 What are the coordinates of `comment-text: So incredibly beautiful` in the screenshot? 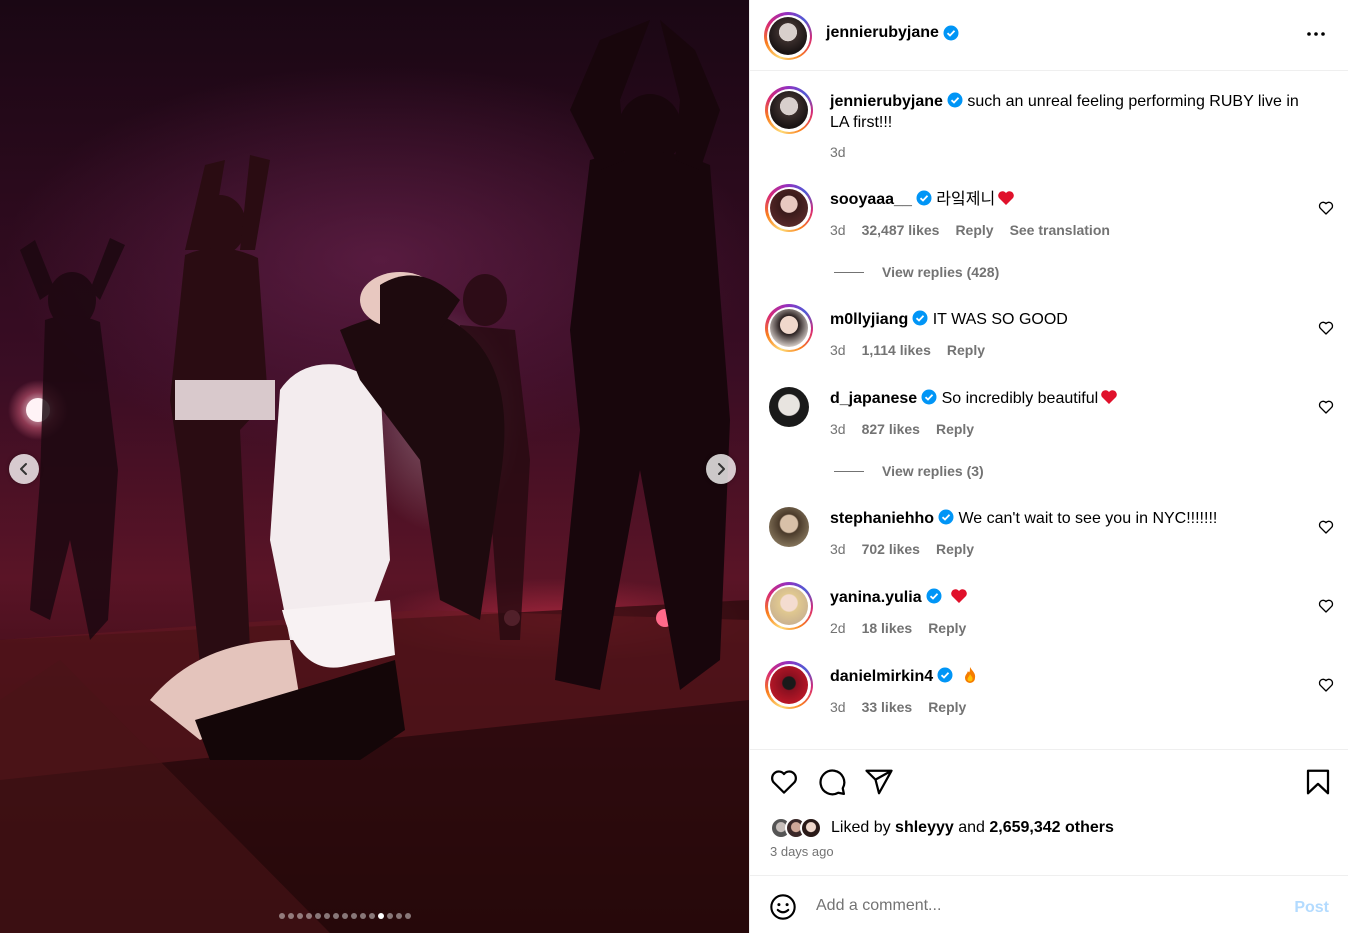 It's located at (1020, 398).